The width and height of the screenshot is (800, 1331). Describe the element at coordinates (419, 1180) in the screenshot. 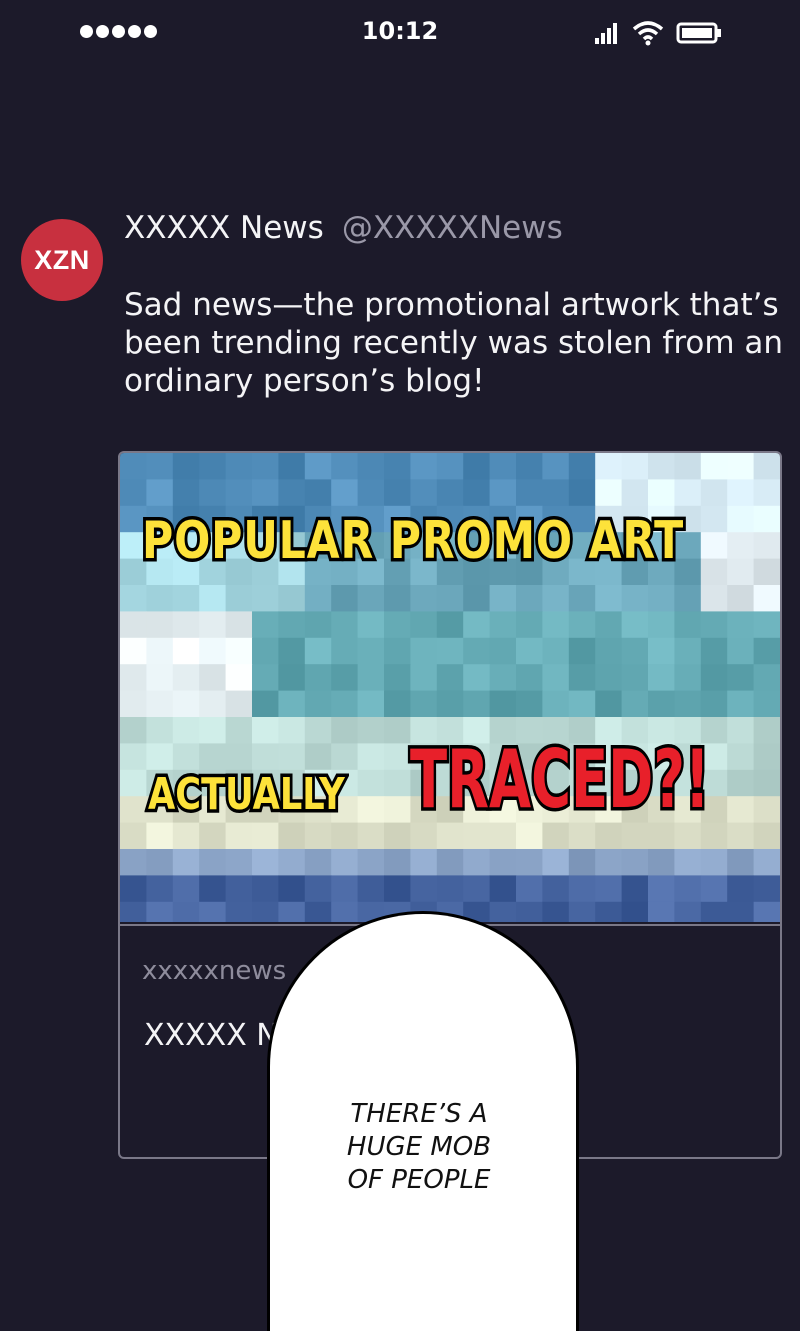

I see `bubble-line-3: OF PEOPLE` at that location.